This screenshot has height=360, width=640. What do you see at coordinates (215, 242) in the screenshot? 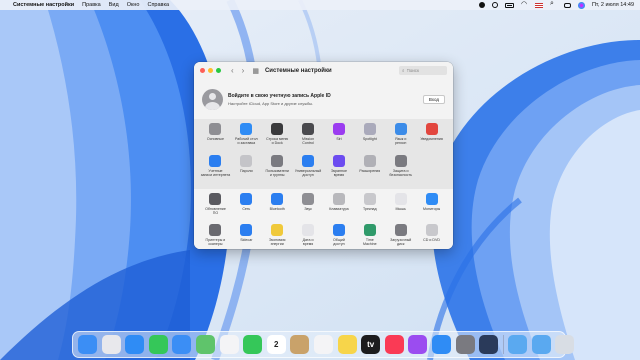
I see `pref-label: Принтеры и сканеры` at bounding box center [215, 242].